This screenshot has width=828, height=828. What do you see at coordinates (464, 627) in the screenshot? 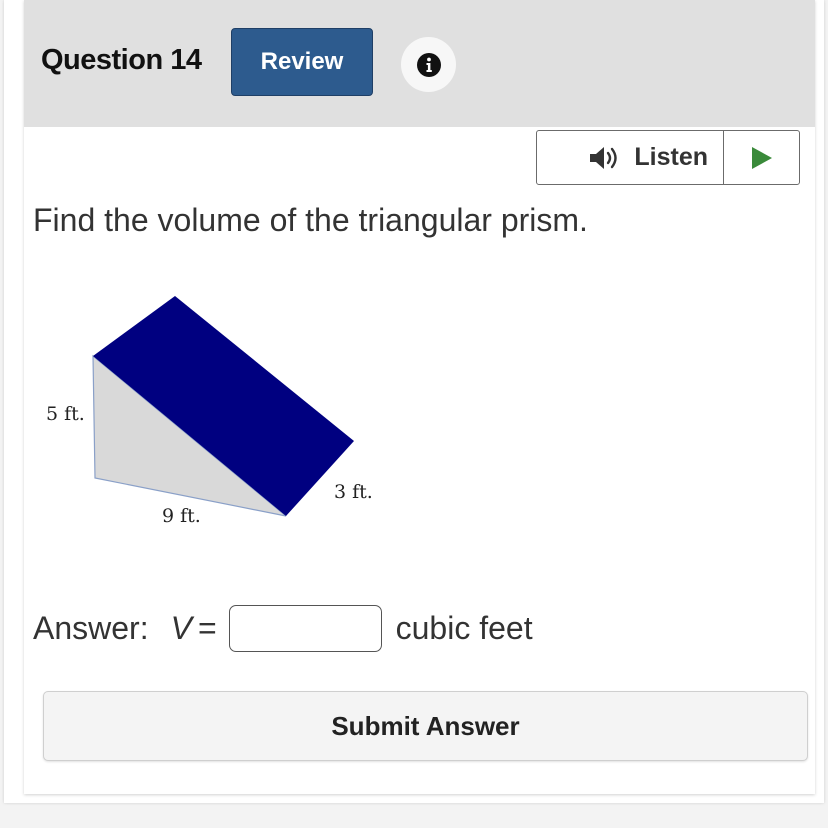
I see `answer-unit: cubic feet` at bounding box center [464, 627].